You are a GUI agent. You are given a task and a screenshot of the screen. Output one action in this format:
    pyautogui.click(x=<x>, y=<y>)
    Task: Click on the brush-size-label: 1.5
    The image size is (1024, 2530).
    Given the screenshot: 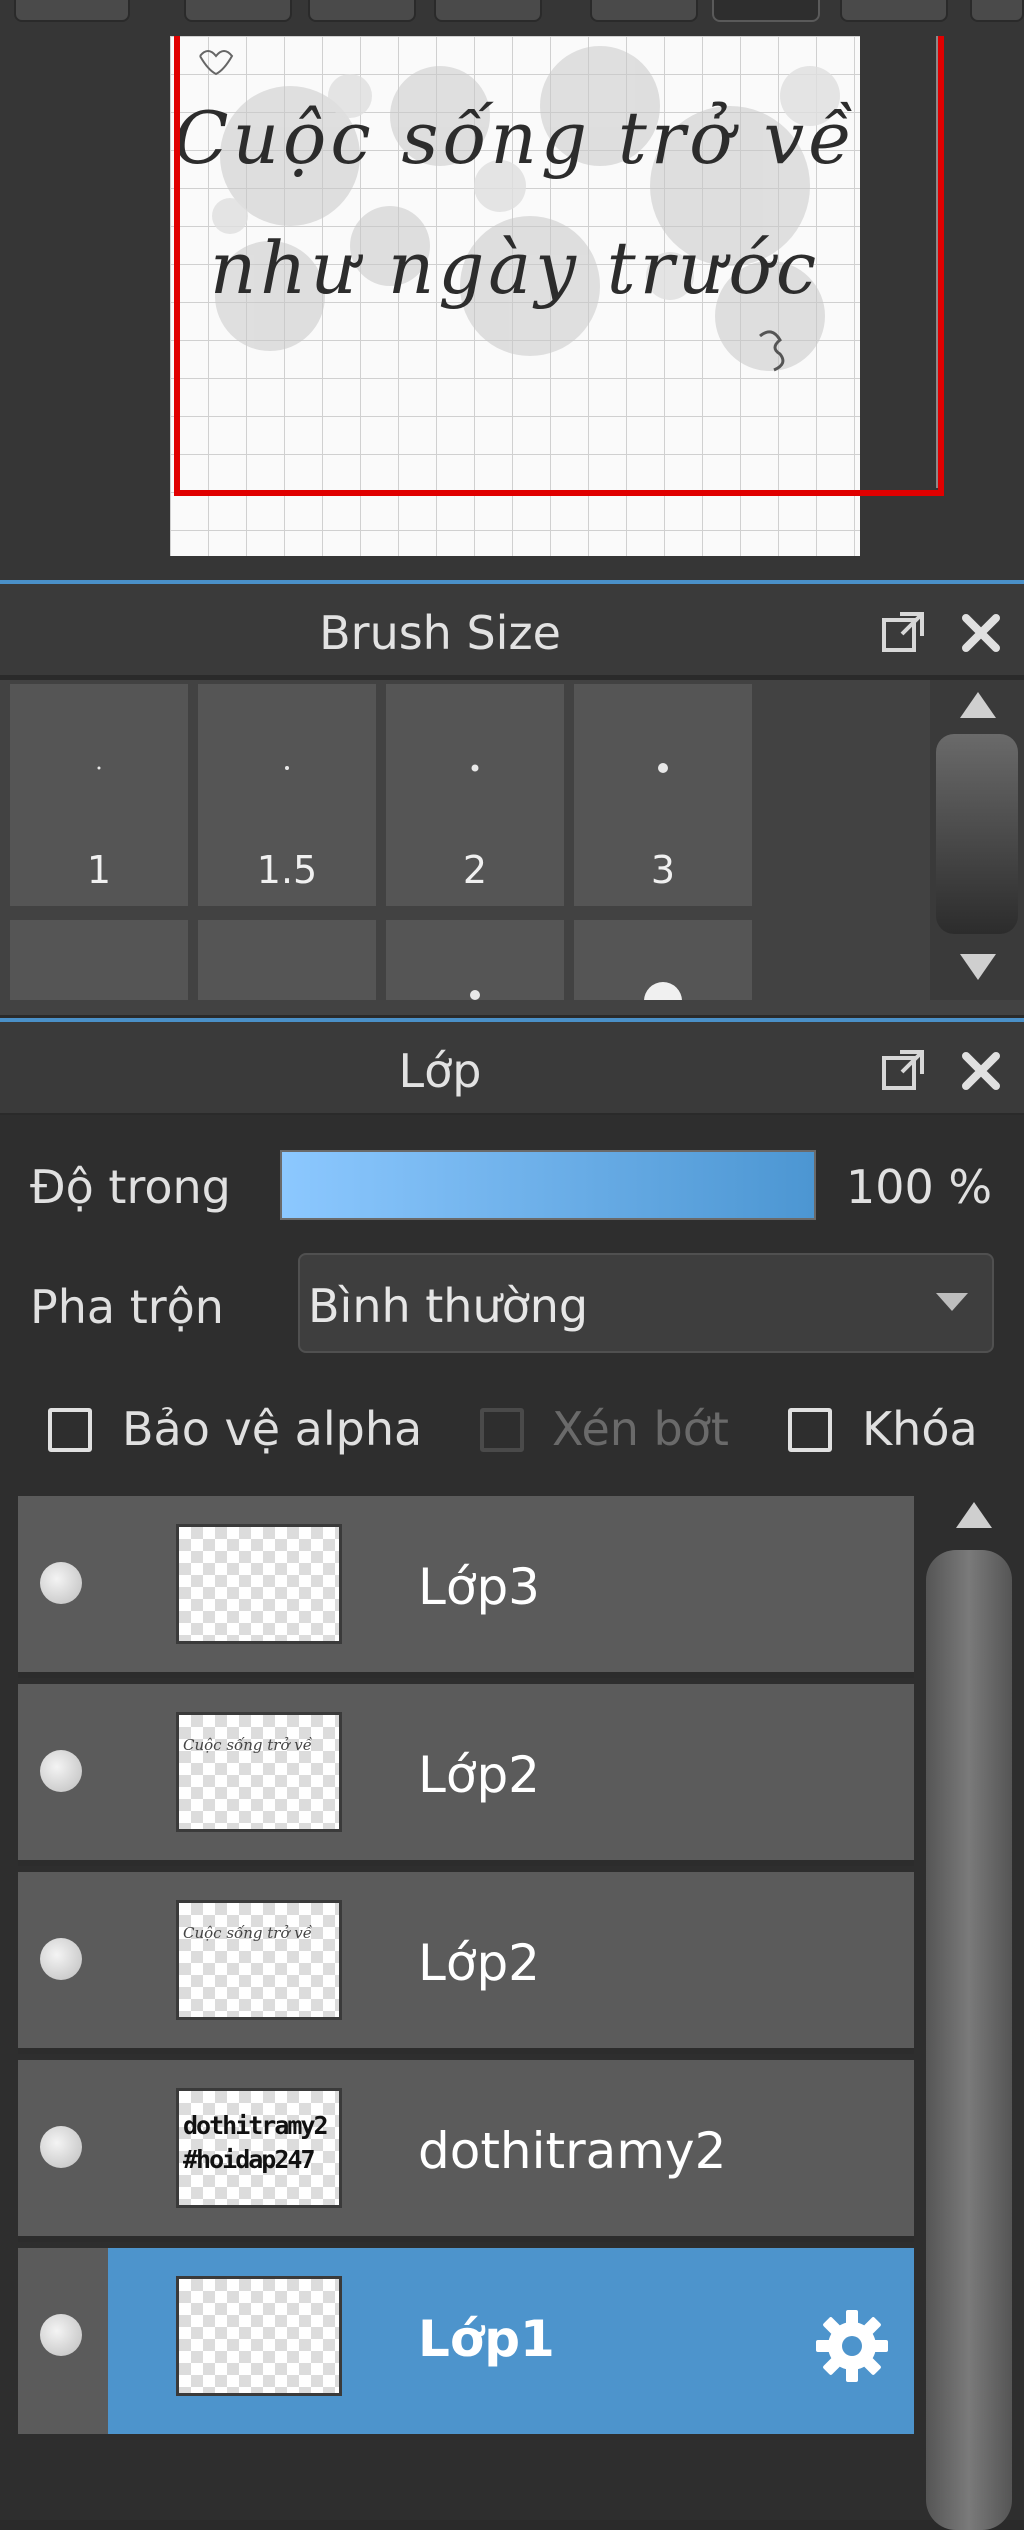 What is the action you would take?
    pyautogui.click(x=287, y=870)
    